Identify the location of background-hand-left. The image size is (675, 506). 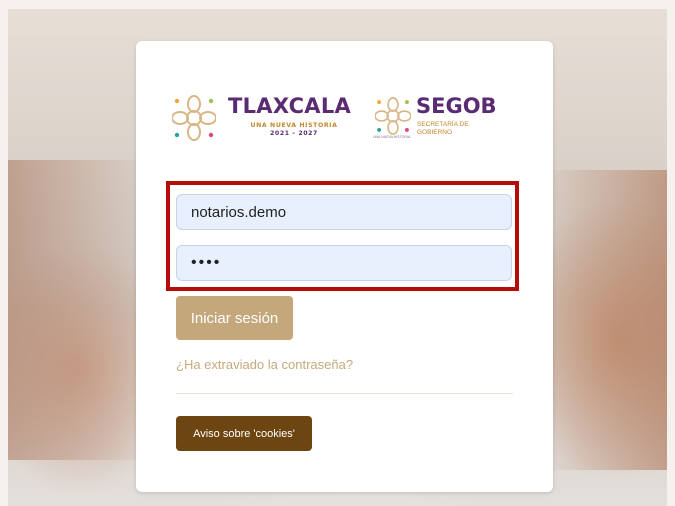
(72, 310).